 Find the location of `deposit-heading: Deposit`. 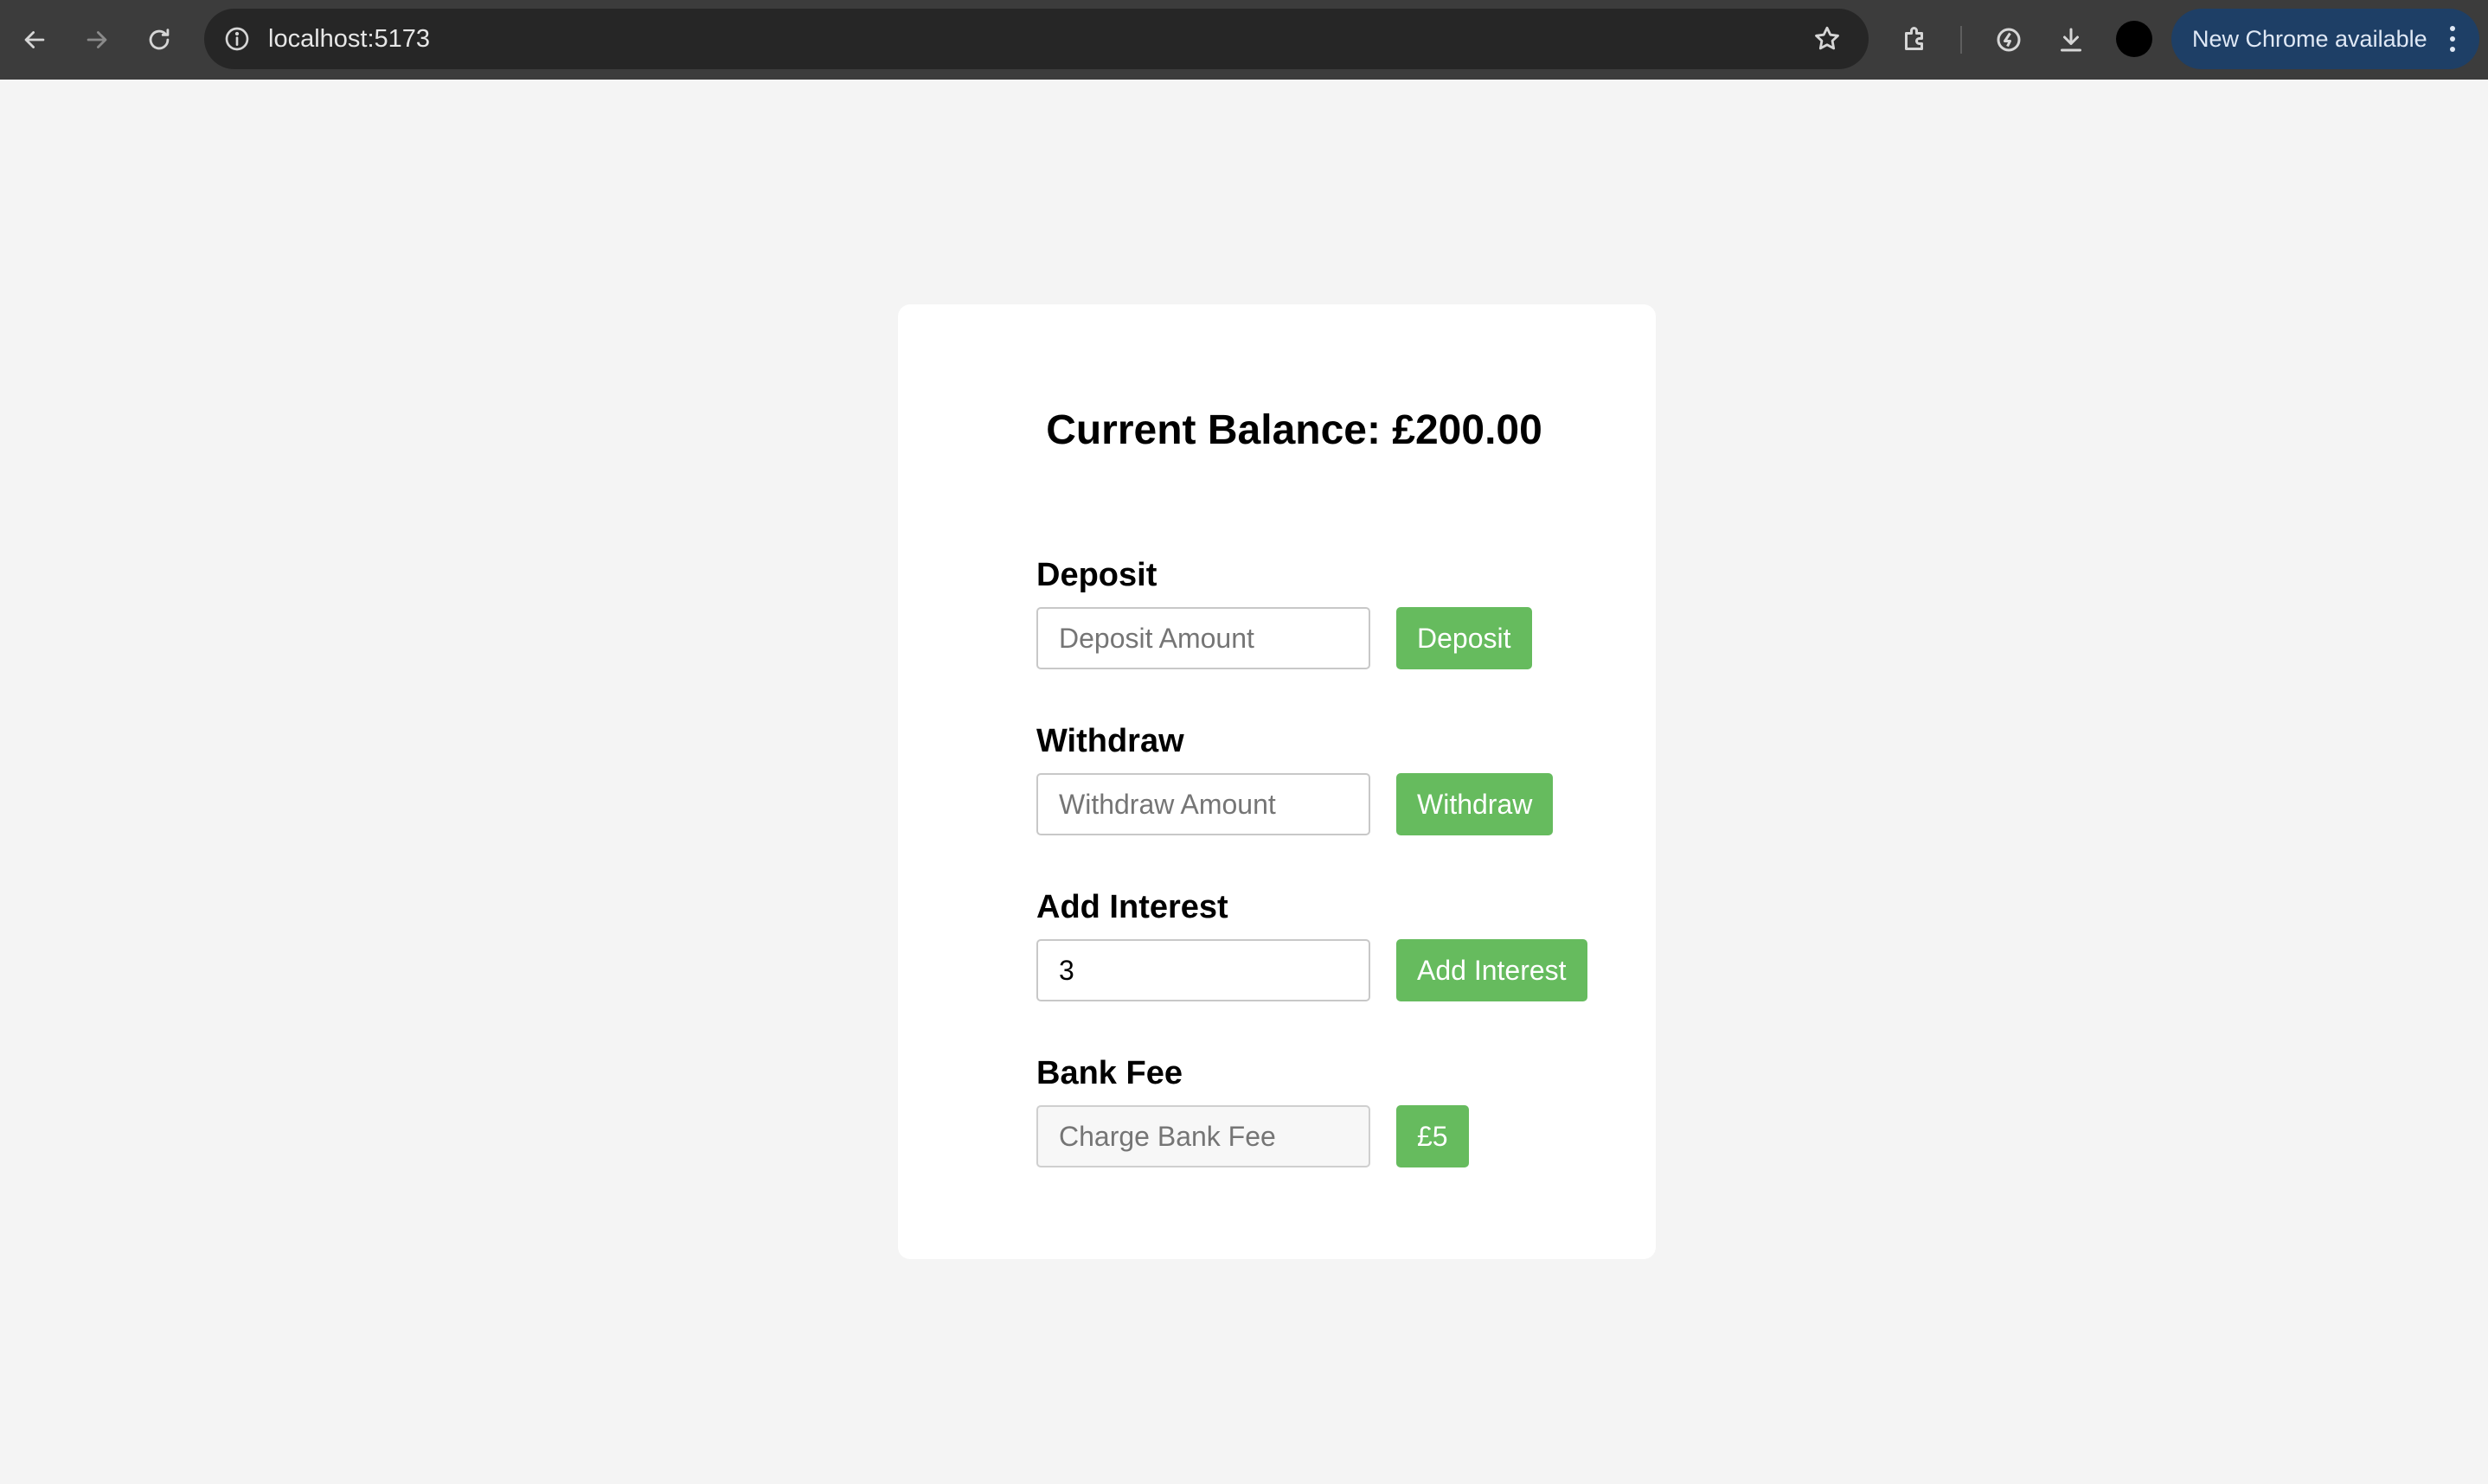

deposit-heading: Deposit is located at coordinates (1097, 575).